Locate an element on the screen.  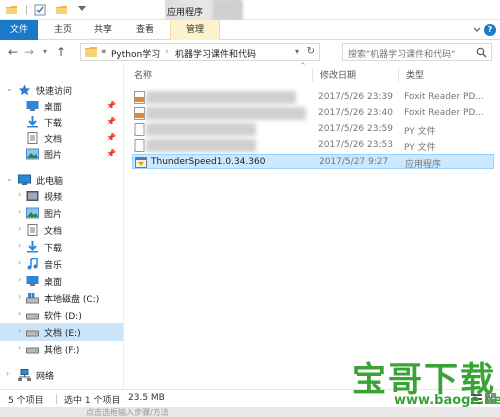
item-count: 5 个项目 is located at coordinates (26, 401).